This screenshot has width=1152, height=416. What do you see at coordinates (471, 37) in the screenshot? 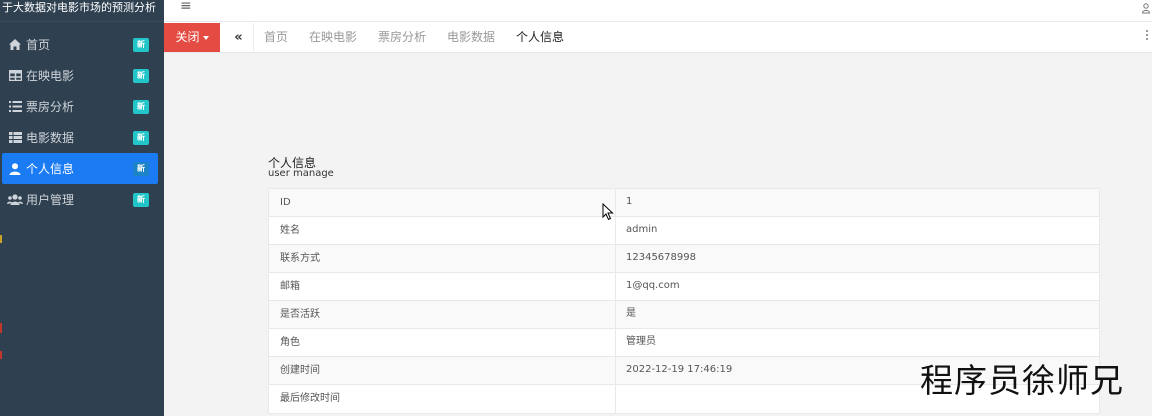
I see `tab-movie-data: 电影数据` at bounding box center [471, 37].